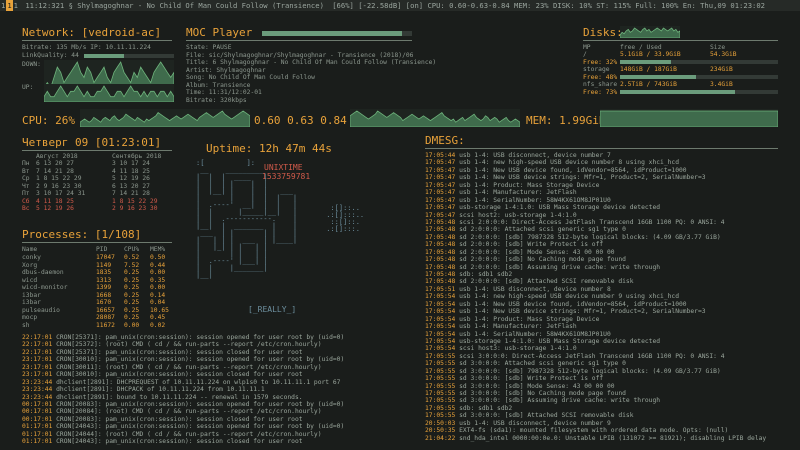 Image resolution: width=800 pixels, height=450 pixels. Describe the element at coordinates (216, 100) in the screenshot. I see `moc-bitrate: Bitrate: 320kbps` at that location.